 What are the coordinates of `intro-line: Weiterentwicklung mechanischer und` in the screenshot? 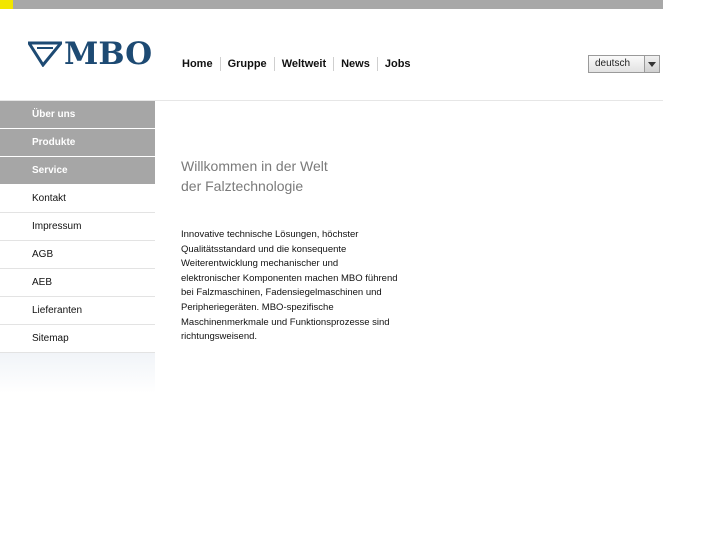 It's located at (260, 264).